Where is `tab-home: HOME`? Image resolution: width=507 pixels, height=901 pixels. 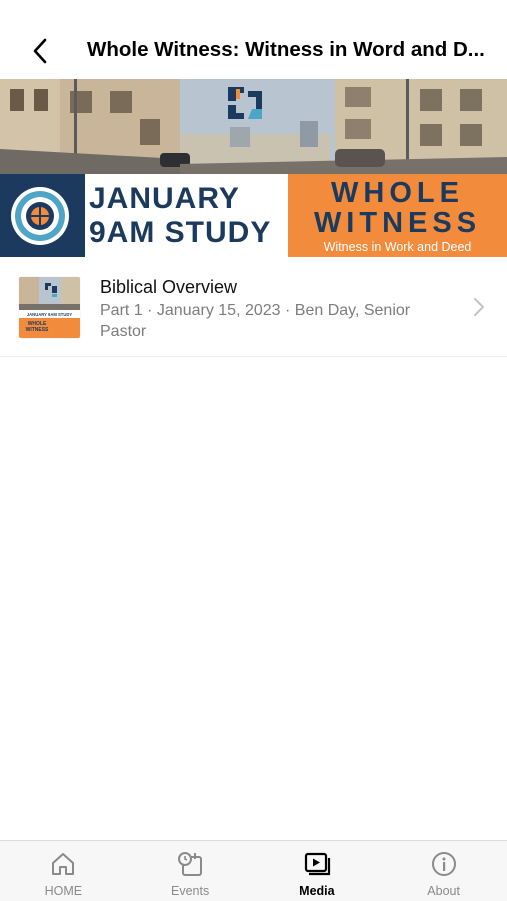 tab-home: HOME is located at coordinates (63, 871).